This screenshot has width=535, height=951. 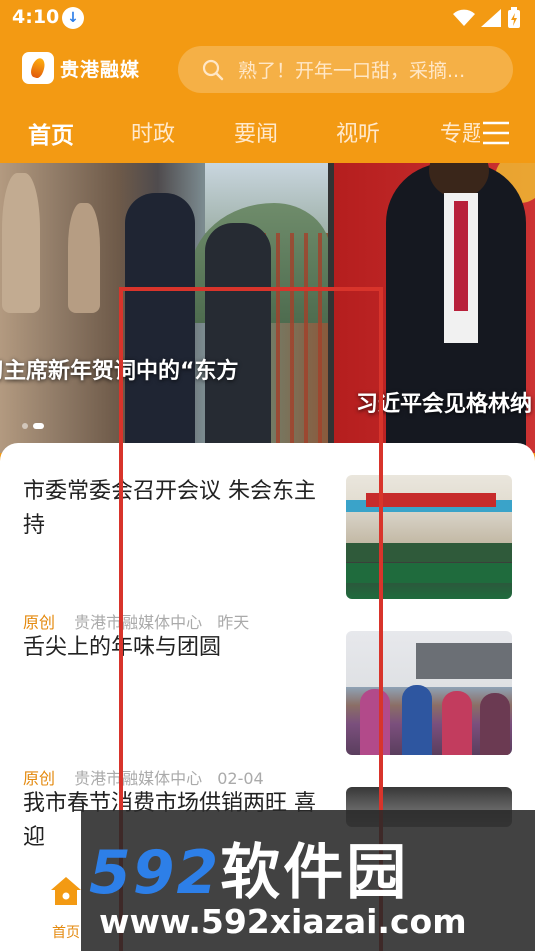 I want to click on wifi-icon, so click(x=464, y=17).